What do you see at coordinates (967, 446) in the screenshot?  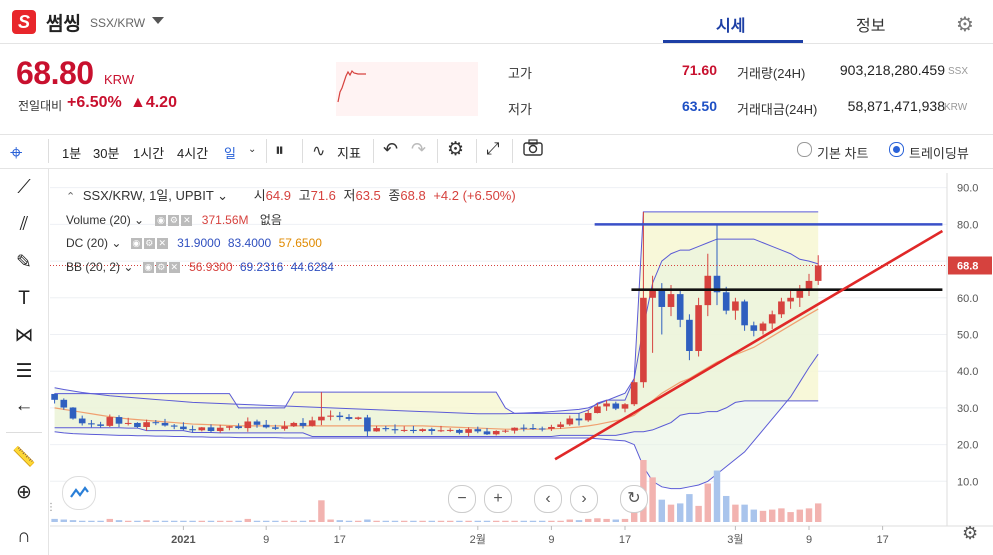 I see `y-tick-label: 20.0` at bounding box center [967, 446].